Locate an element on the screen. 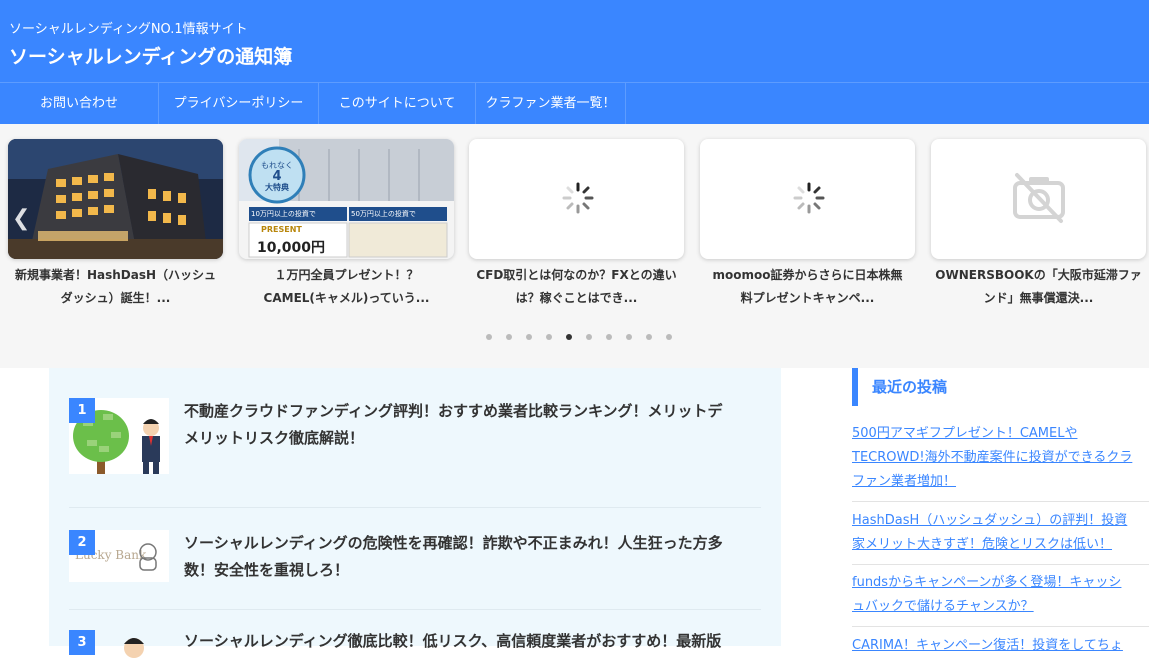  card-1-photo is located at coordinates (115, 199).